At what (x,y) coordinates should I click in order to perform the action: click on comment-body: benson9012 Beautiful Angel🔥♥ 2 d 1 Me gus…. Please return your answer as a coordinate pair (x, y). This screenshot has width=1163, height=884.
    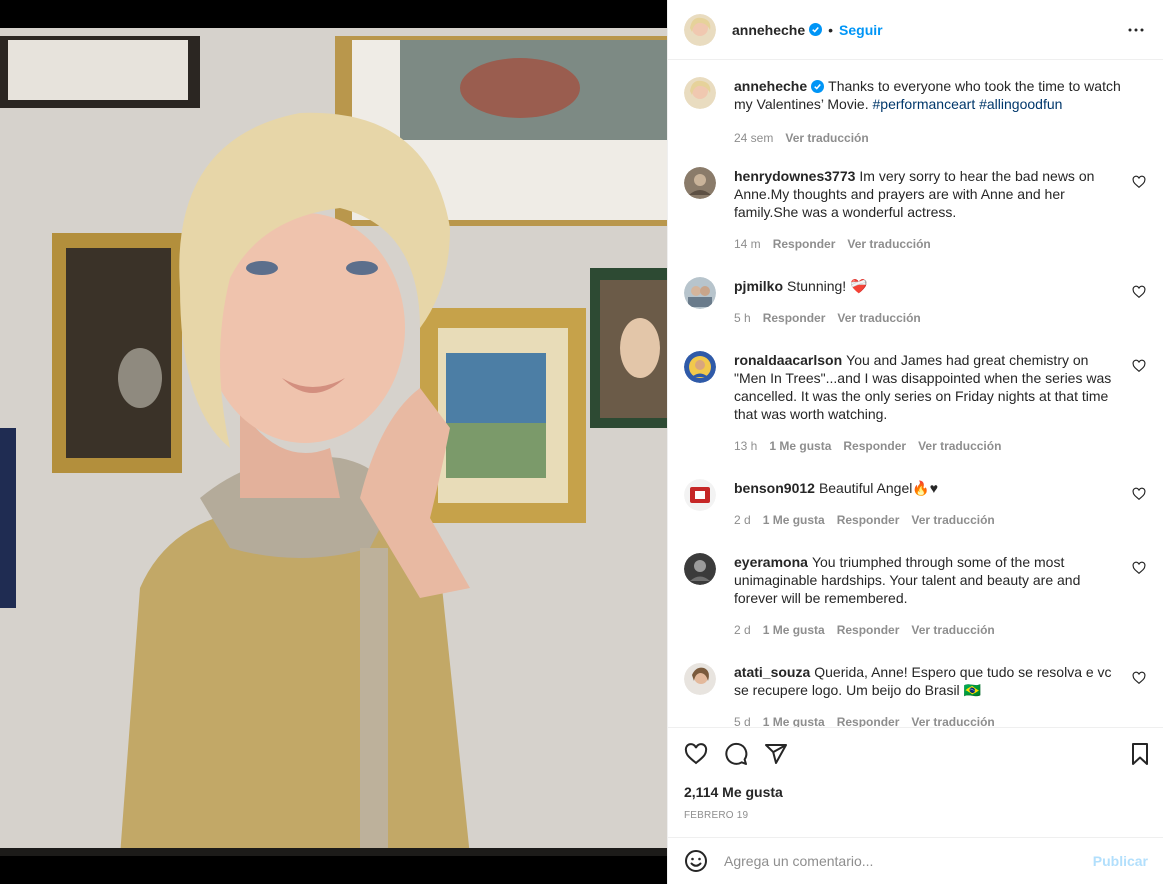
    Looking at the image, I should click on (929, 504).